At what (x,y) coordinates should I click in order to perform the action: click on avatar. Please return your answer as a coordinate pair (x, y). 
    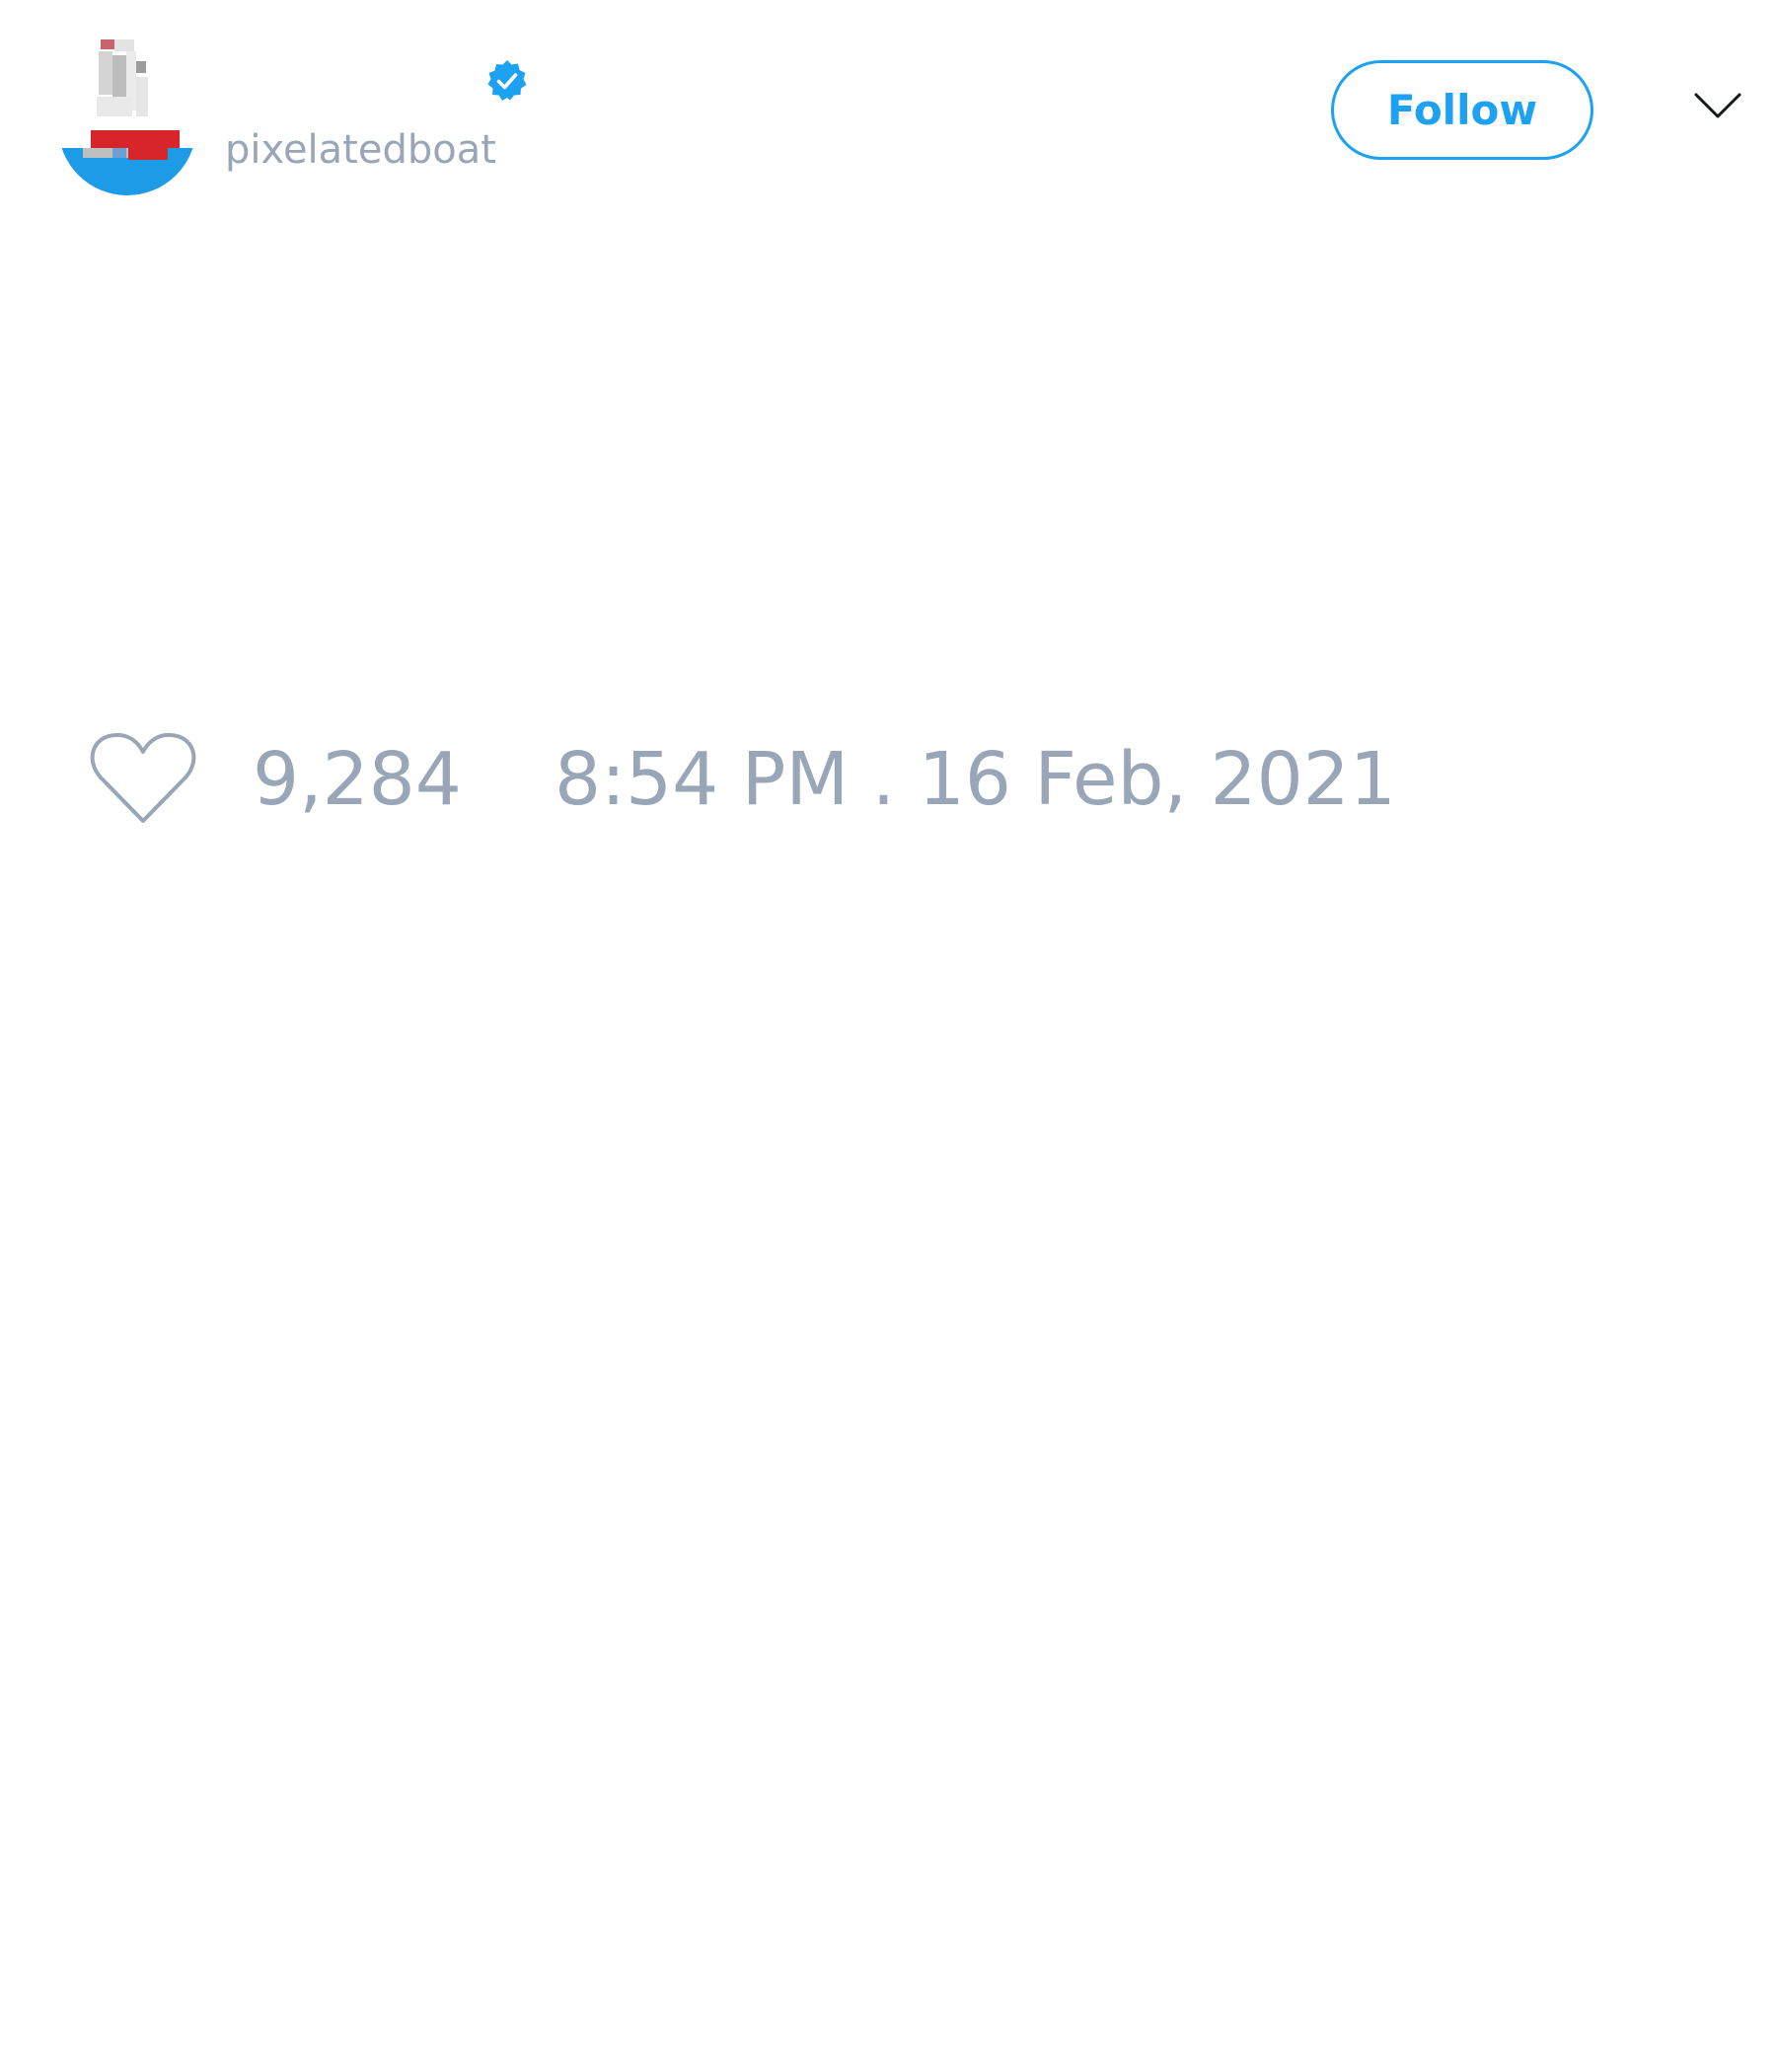
    Looking at the image, I should click on (127, 116).